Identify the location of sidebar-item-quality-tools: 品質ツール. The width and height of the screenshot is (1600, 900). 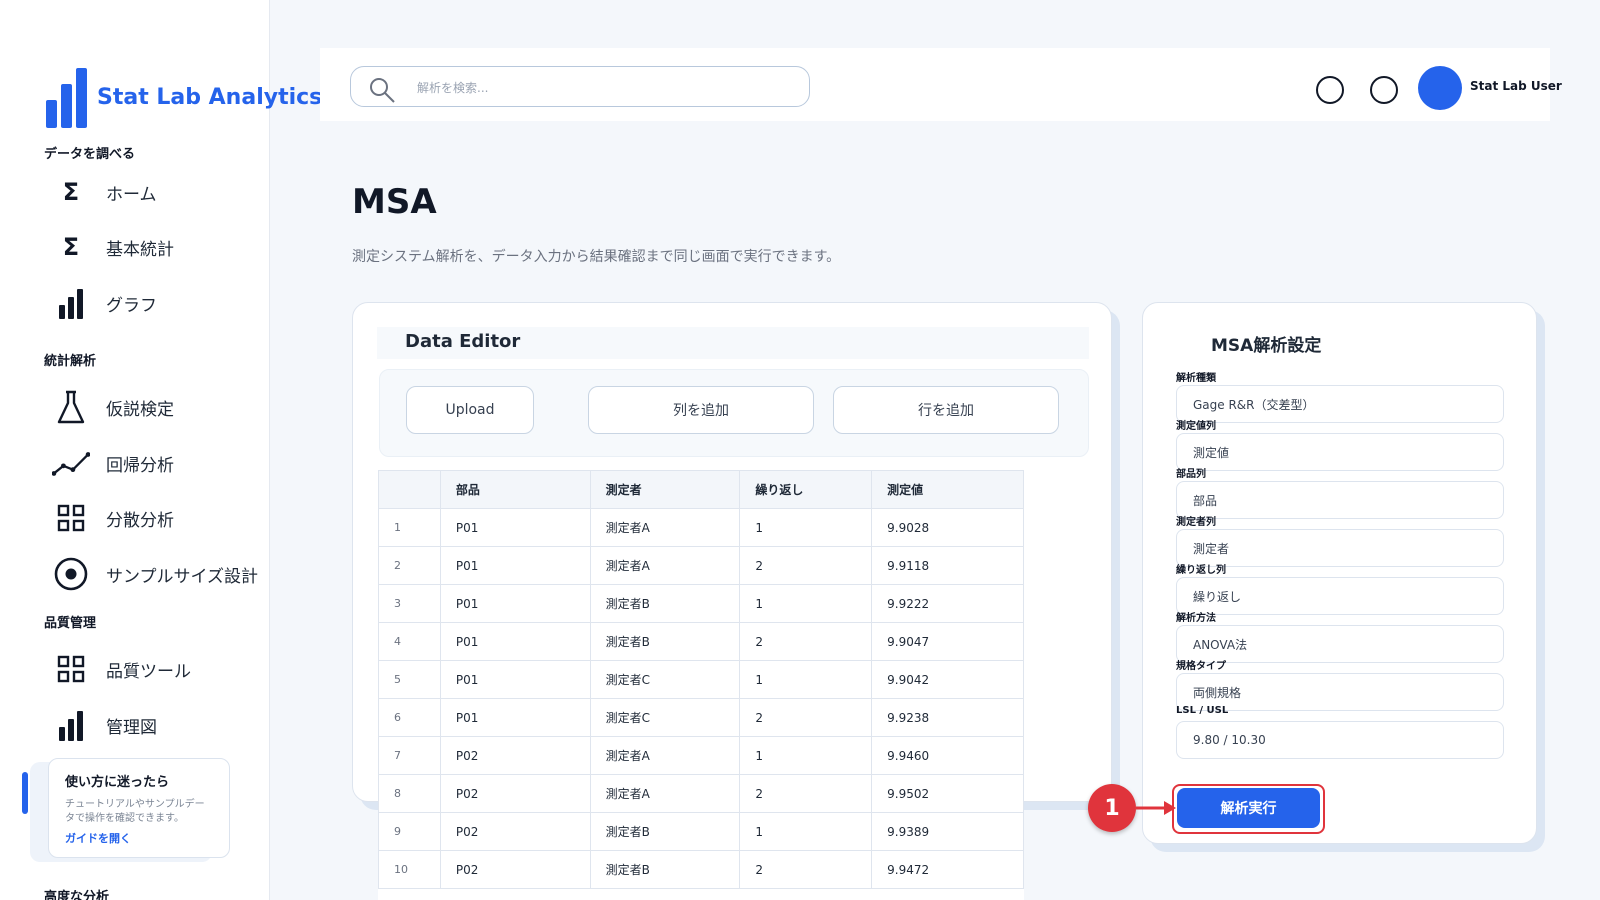
(159, 669).